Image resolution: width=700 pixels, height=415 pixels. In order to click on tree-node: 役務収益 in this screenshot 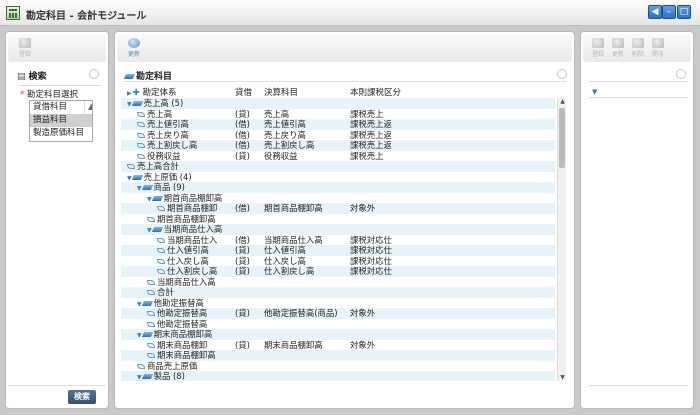, I will do `click(159, 156)`.